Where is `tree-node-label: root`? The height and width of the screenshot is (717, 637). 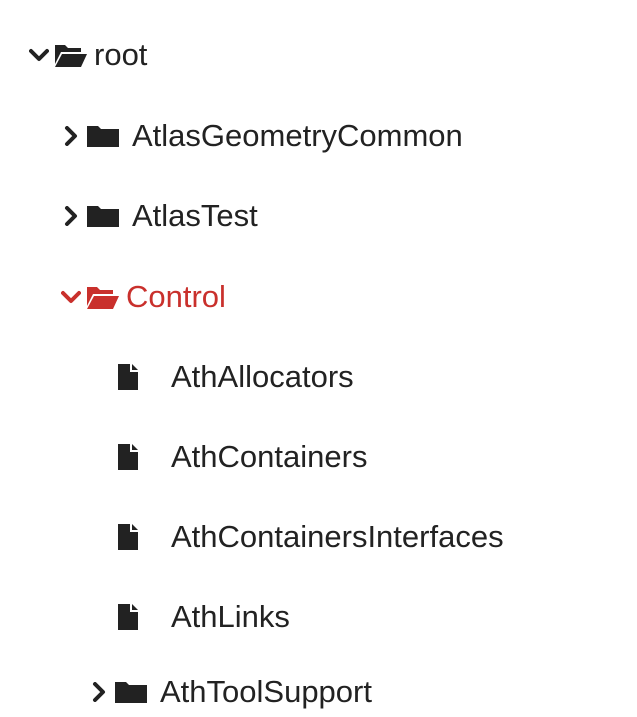
tree-node-label: root is located at coordinates (121, 54).